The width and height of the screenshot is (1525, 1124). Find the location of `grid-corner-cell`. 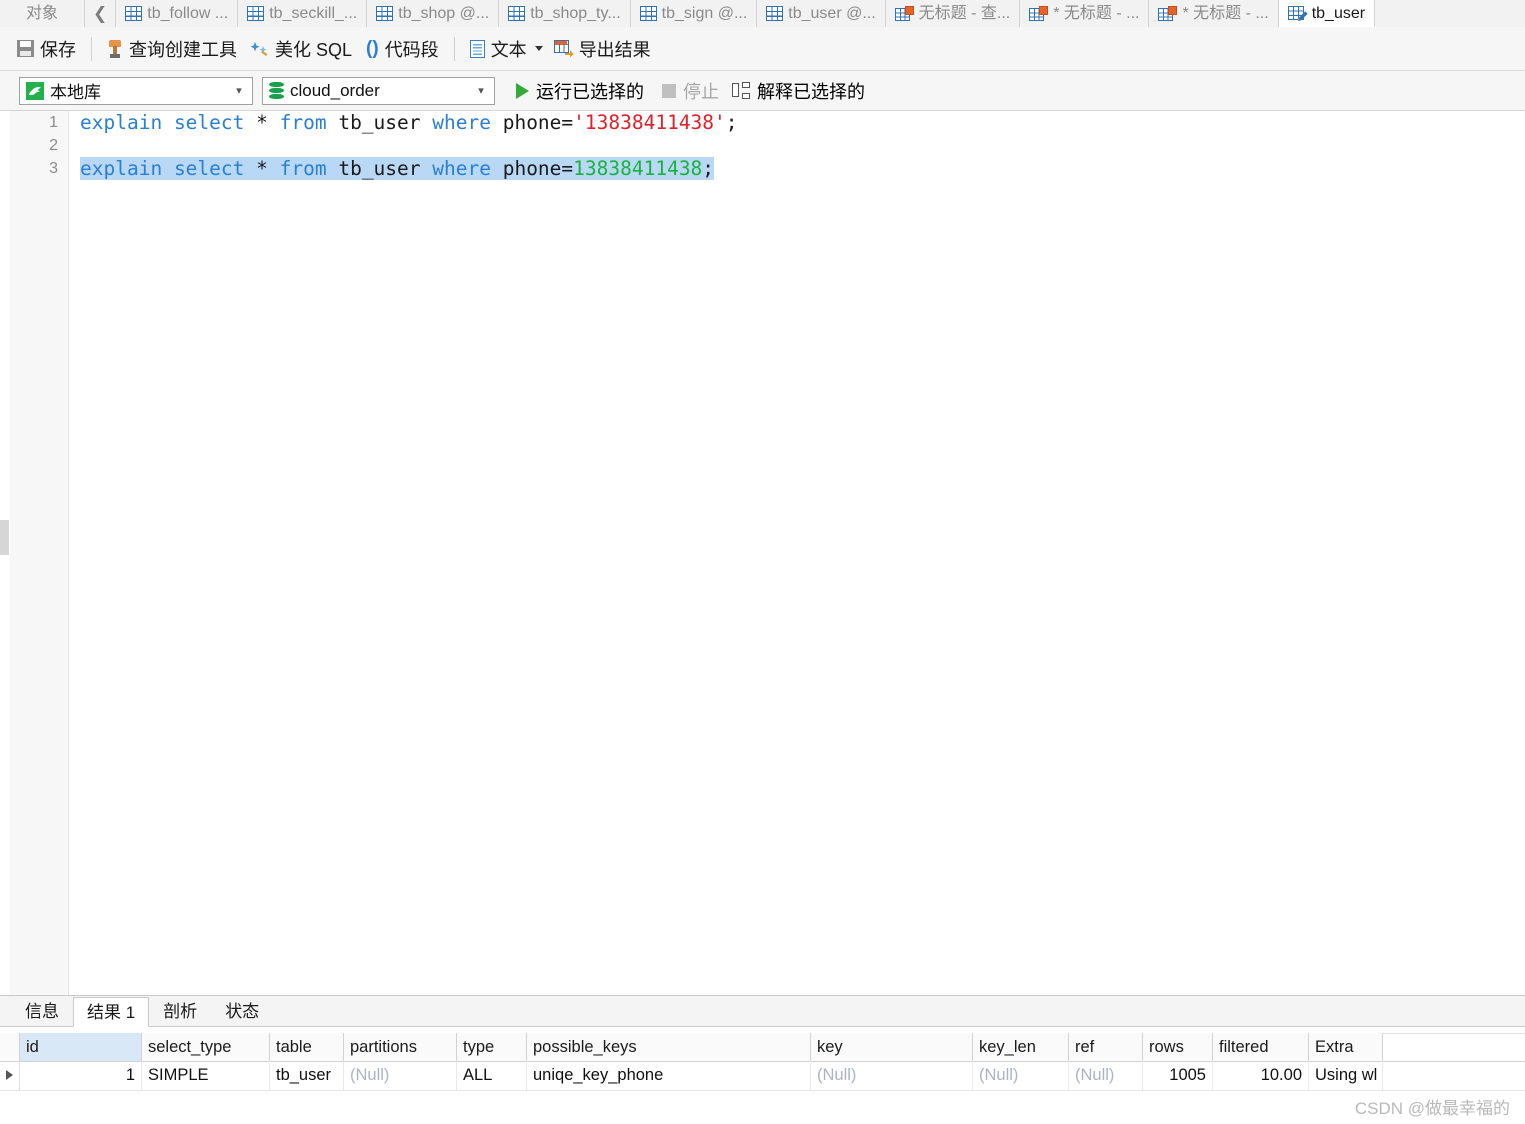

grid-corner-cell is located at coordinates (10, 1047).